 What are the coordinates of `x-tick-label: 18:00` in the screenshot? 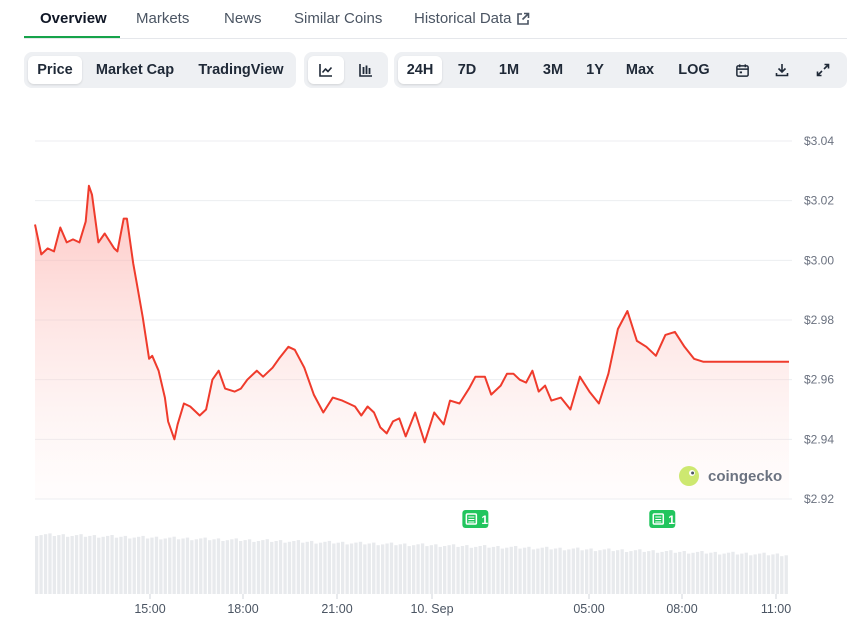 It's located at (242, 609).